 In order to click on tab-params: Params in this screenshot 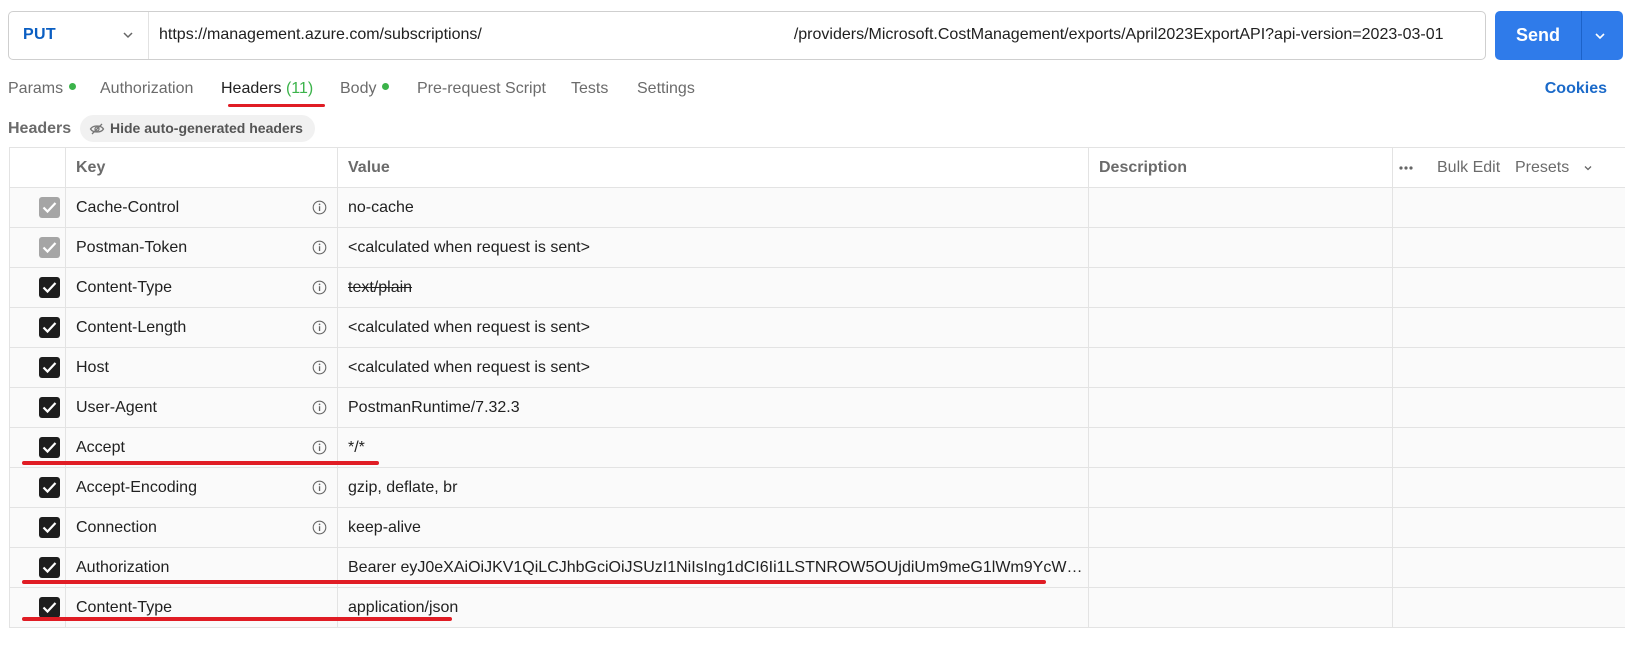, I will do `click(42, 89)`.